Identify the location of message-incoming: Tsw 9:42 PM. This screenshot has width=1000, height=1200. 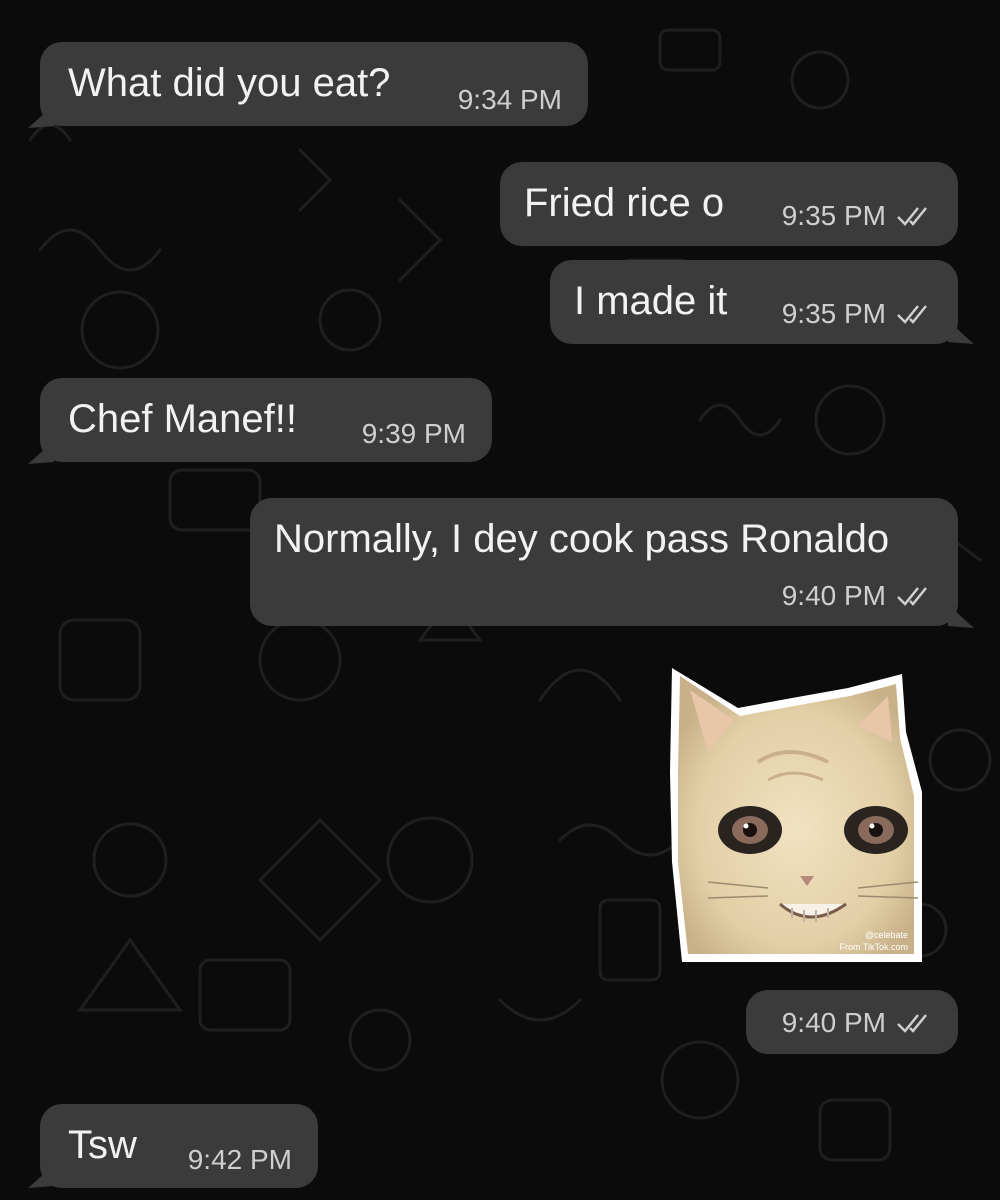
(179, 1146).